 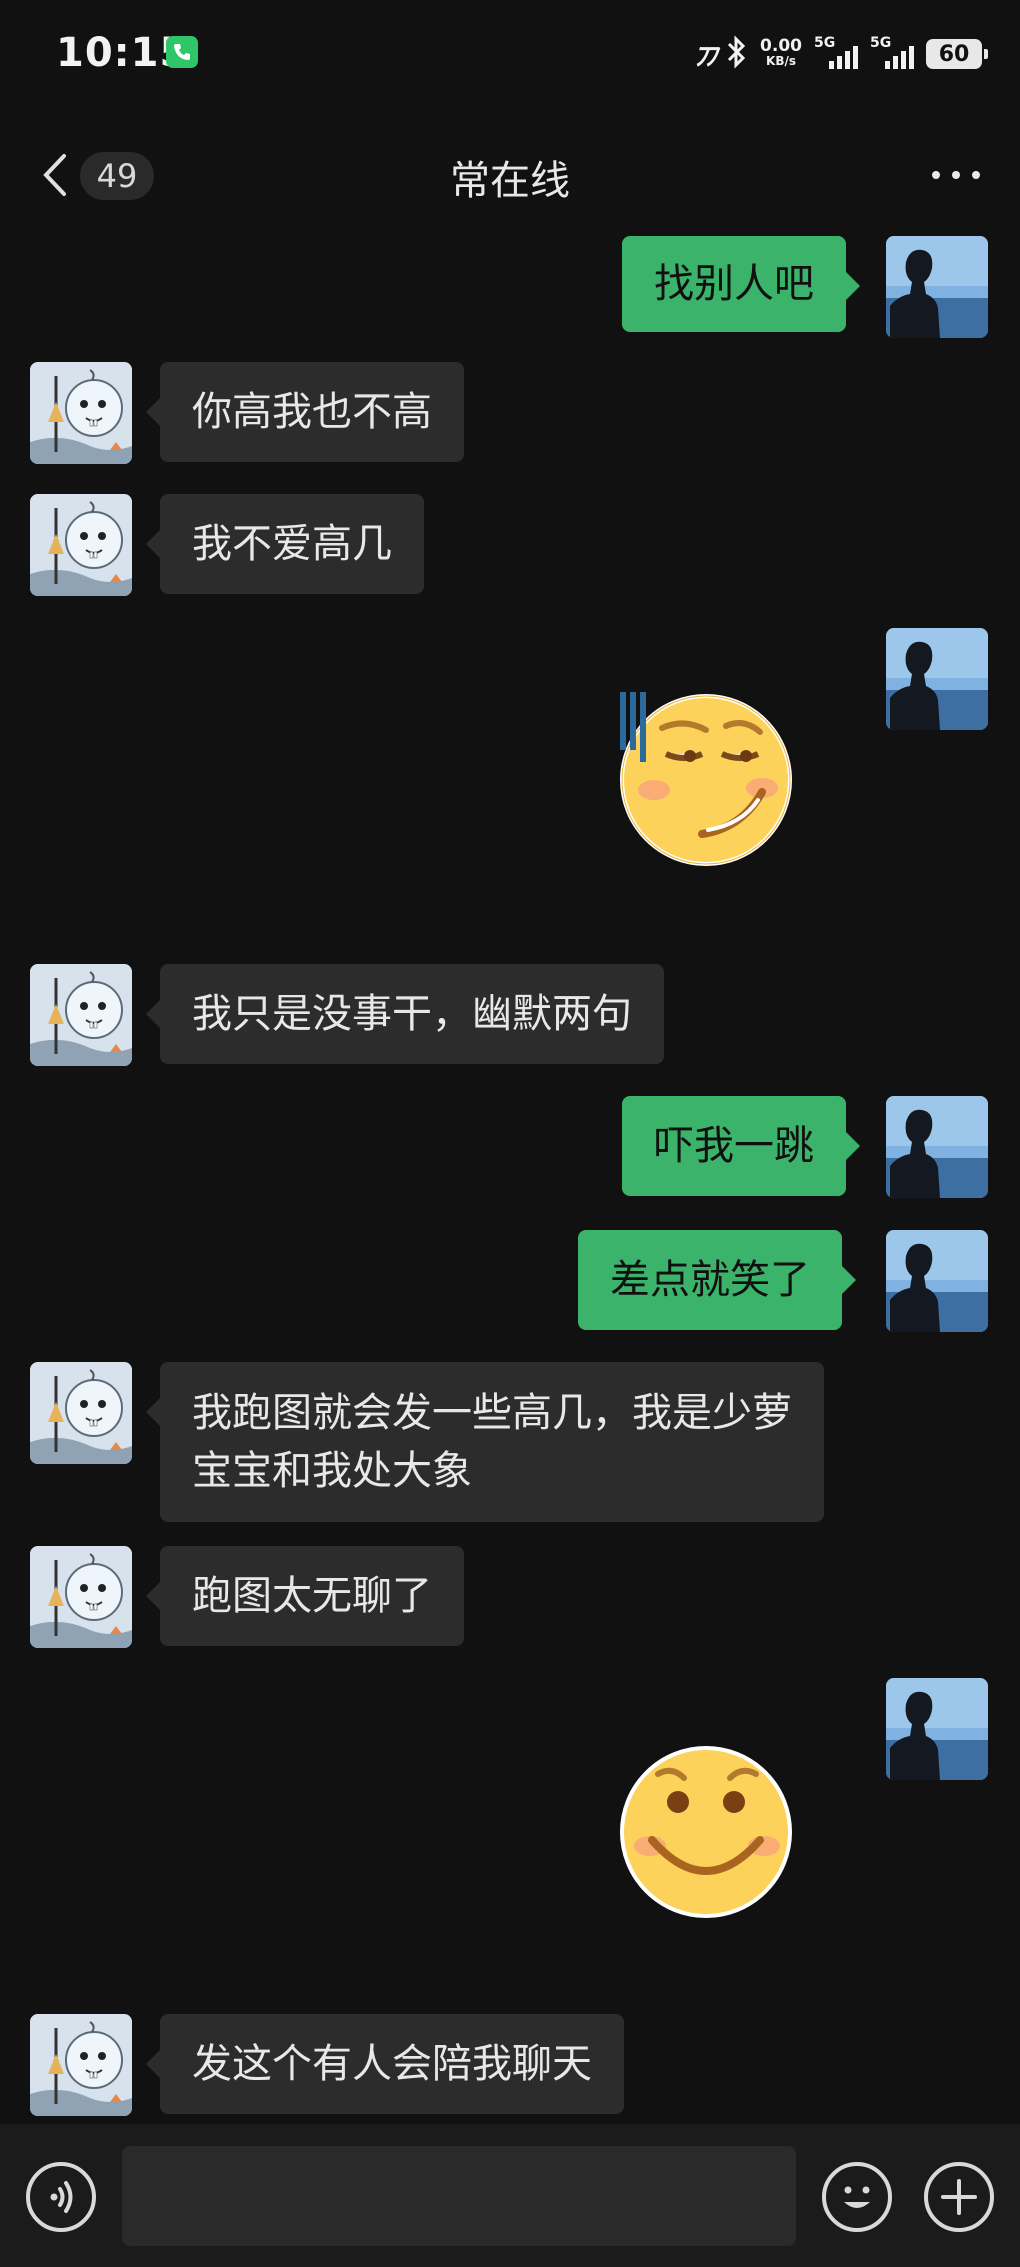 I want to click on message-input-bar, so click(x=510, y=2195).